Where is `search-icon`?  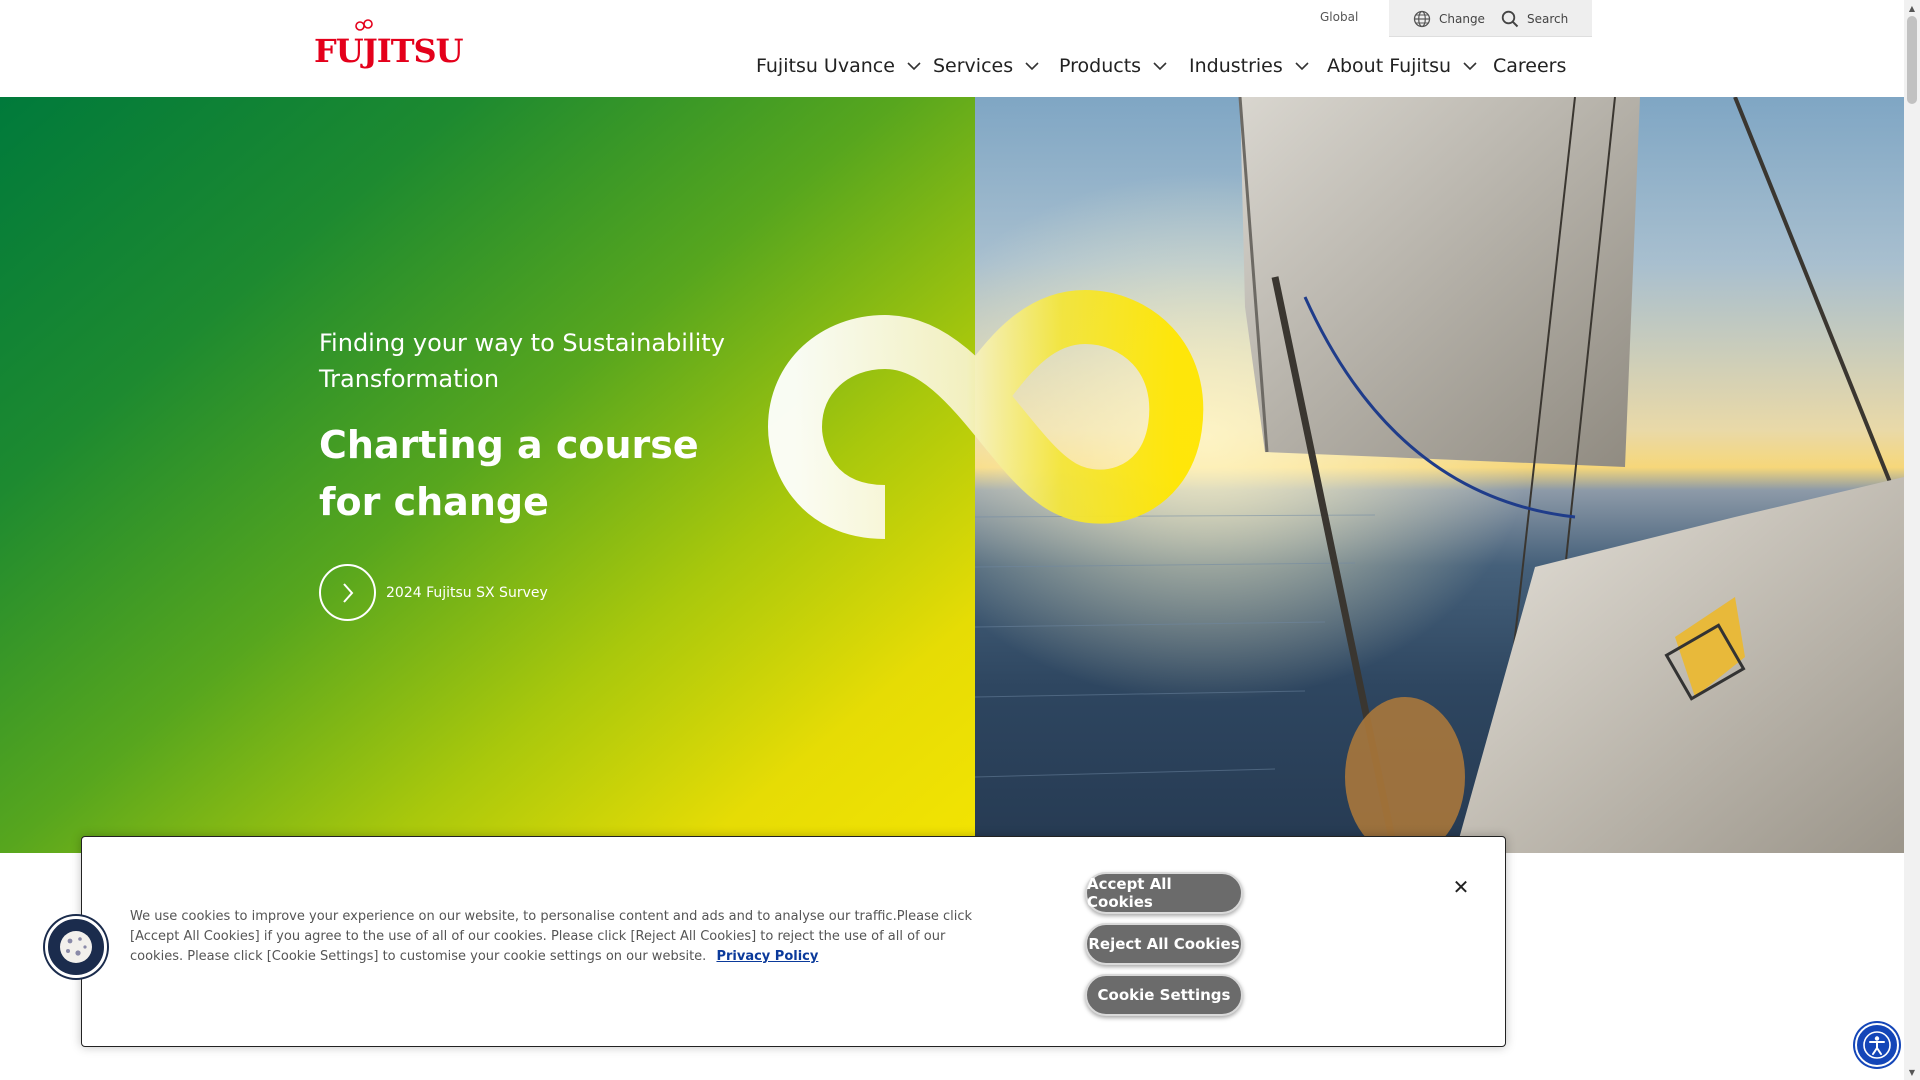 search-icon is located at coordinates (1510, 19).